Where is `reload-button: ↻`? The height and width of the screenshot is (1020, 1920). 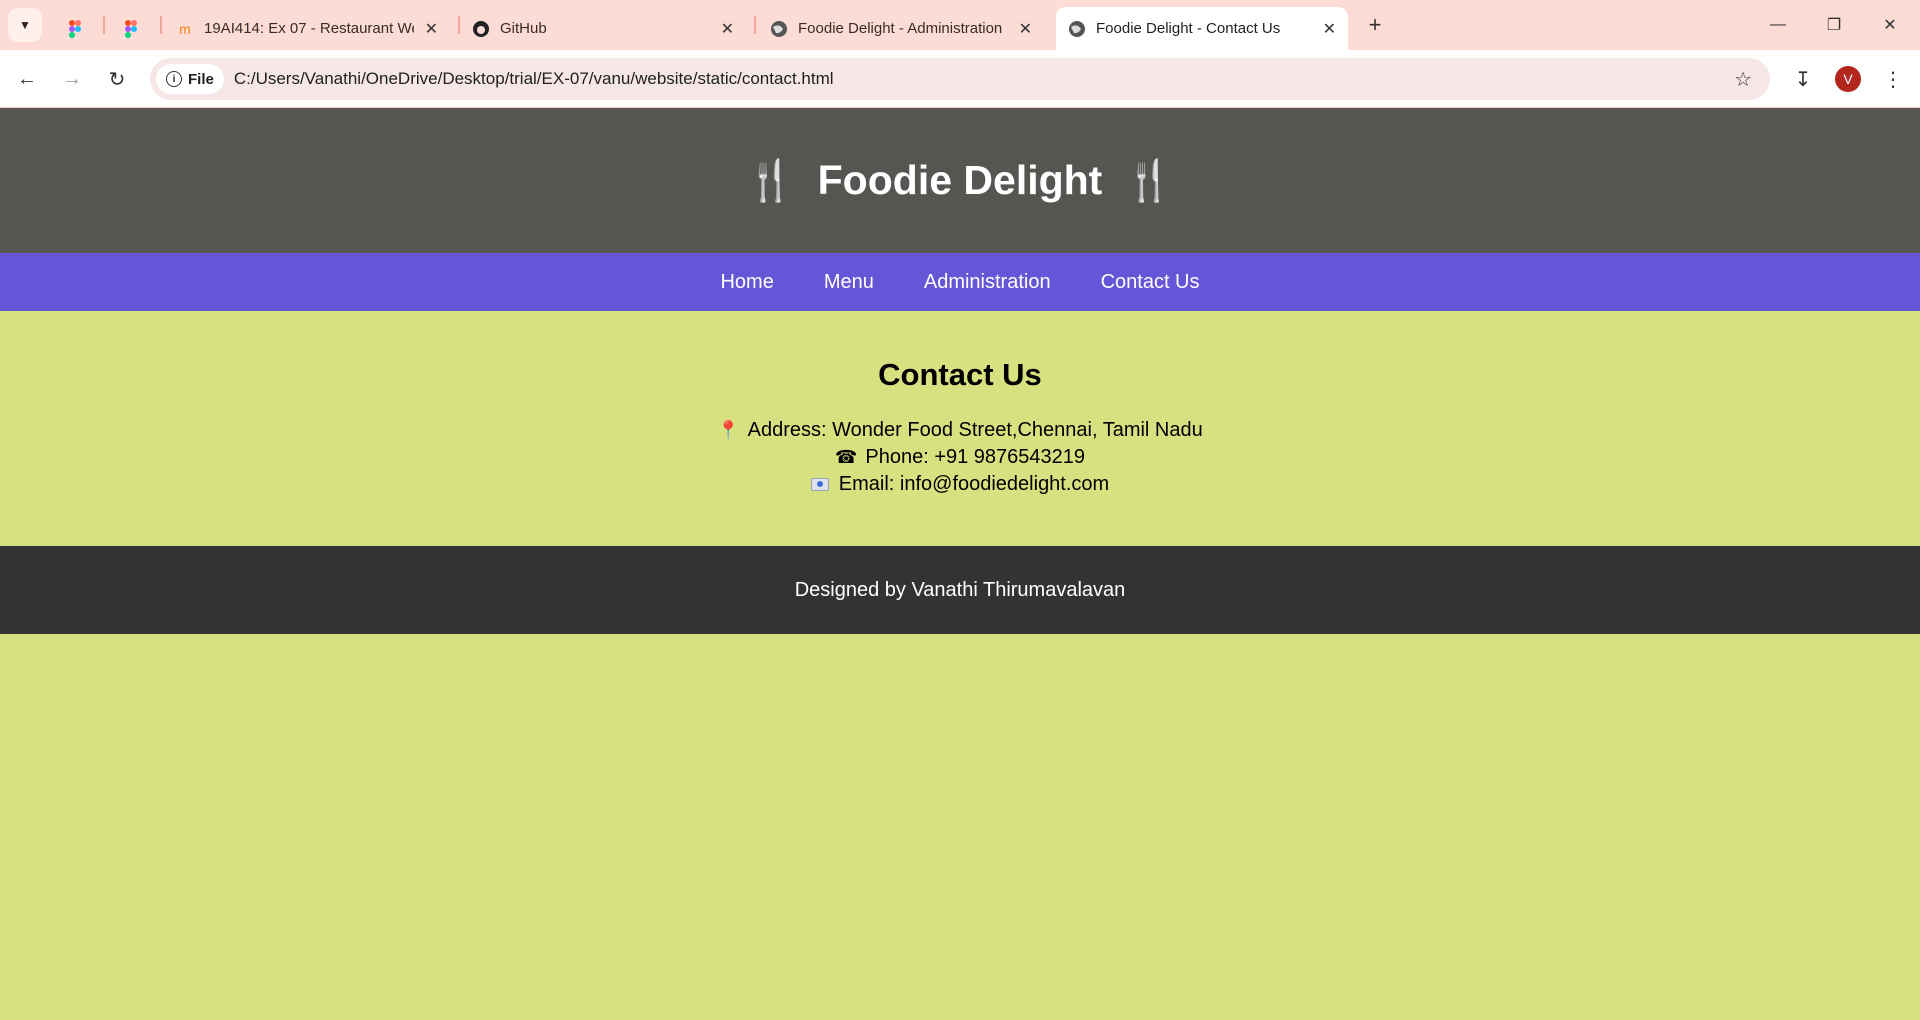 reload-button: ↻ is located at coordinates (117, 79).